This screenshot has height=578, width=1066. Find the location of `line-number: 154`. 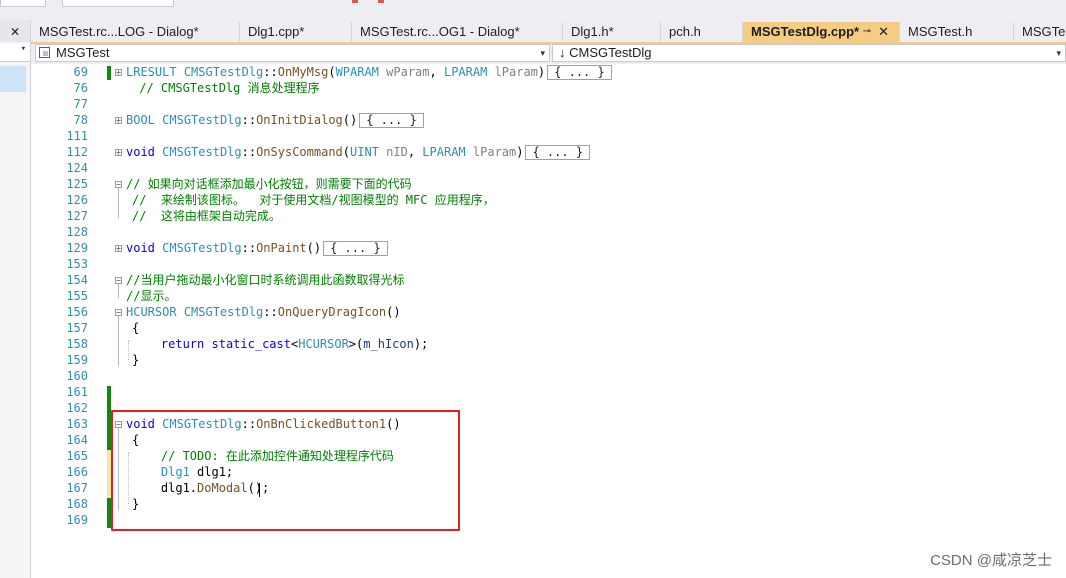

line-number: 154 is located at coordinates (77, 280).